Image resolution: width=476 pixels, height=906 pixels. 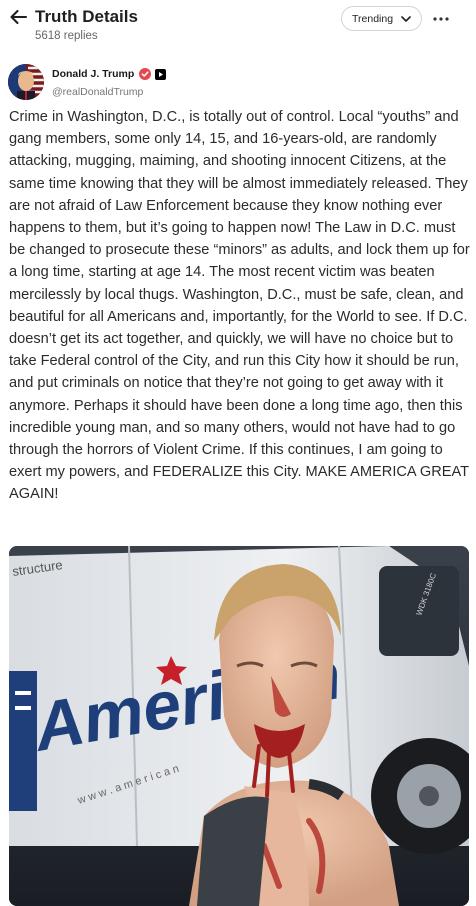 I want to click on reply-count: 5618 replies, so click(x=66, y=36).